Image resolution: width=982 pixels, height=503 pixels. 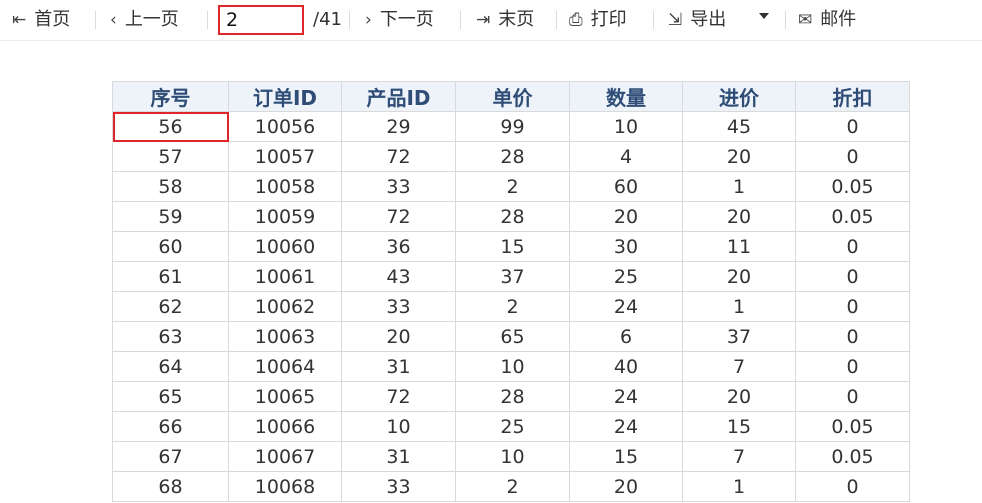 What do you see at coordinates (170, 216) in the screenshot?
I see `table-cell: 59` at bounding box center [170, 216].